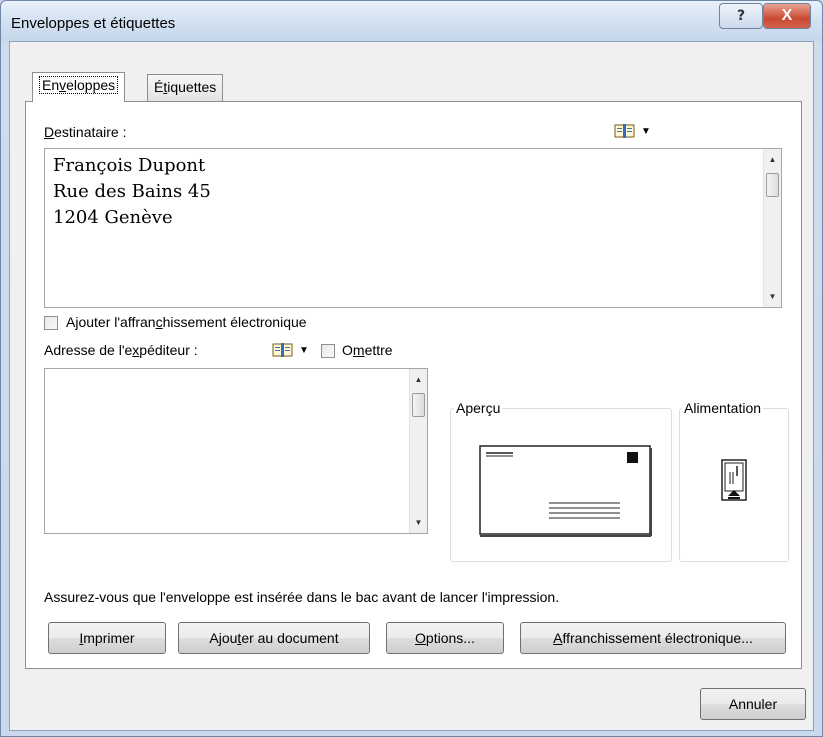  I want to click on recipient-scrollbar: ▲ ▼, so click(772, 228).